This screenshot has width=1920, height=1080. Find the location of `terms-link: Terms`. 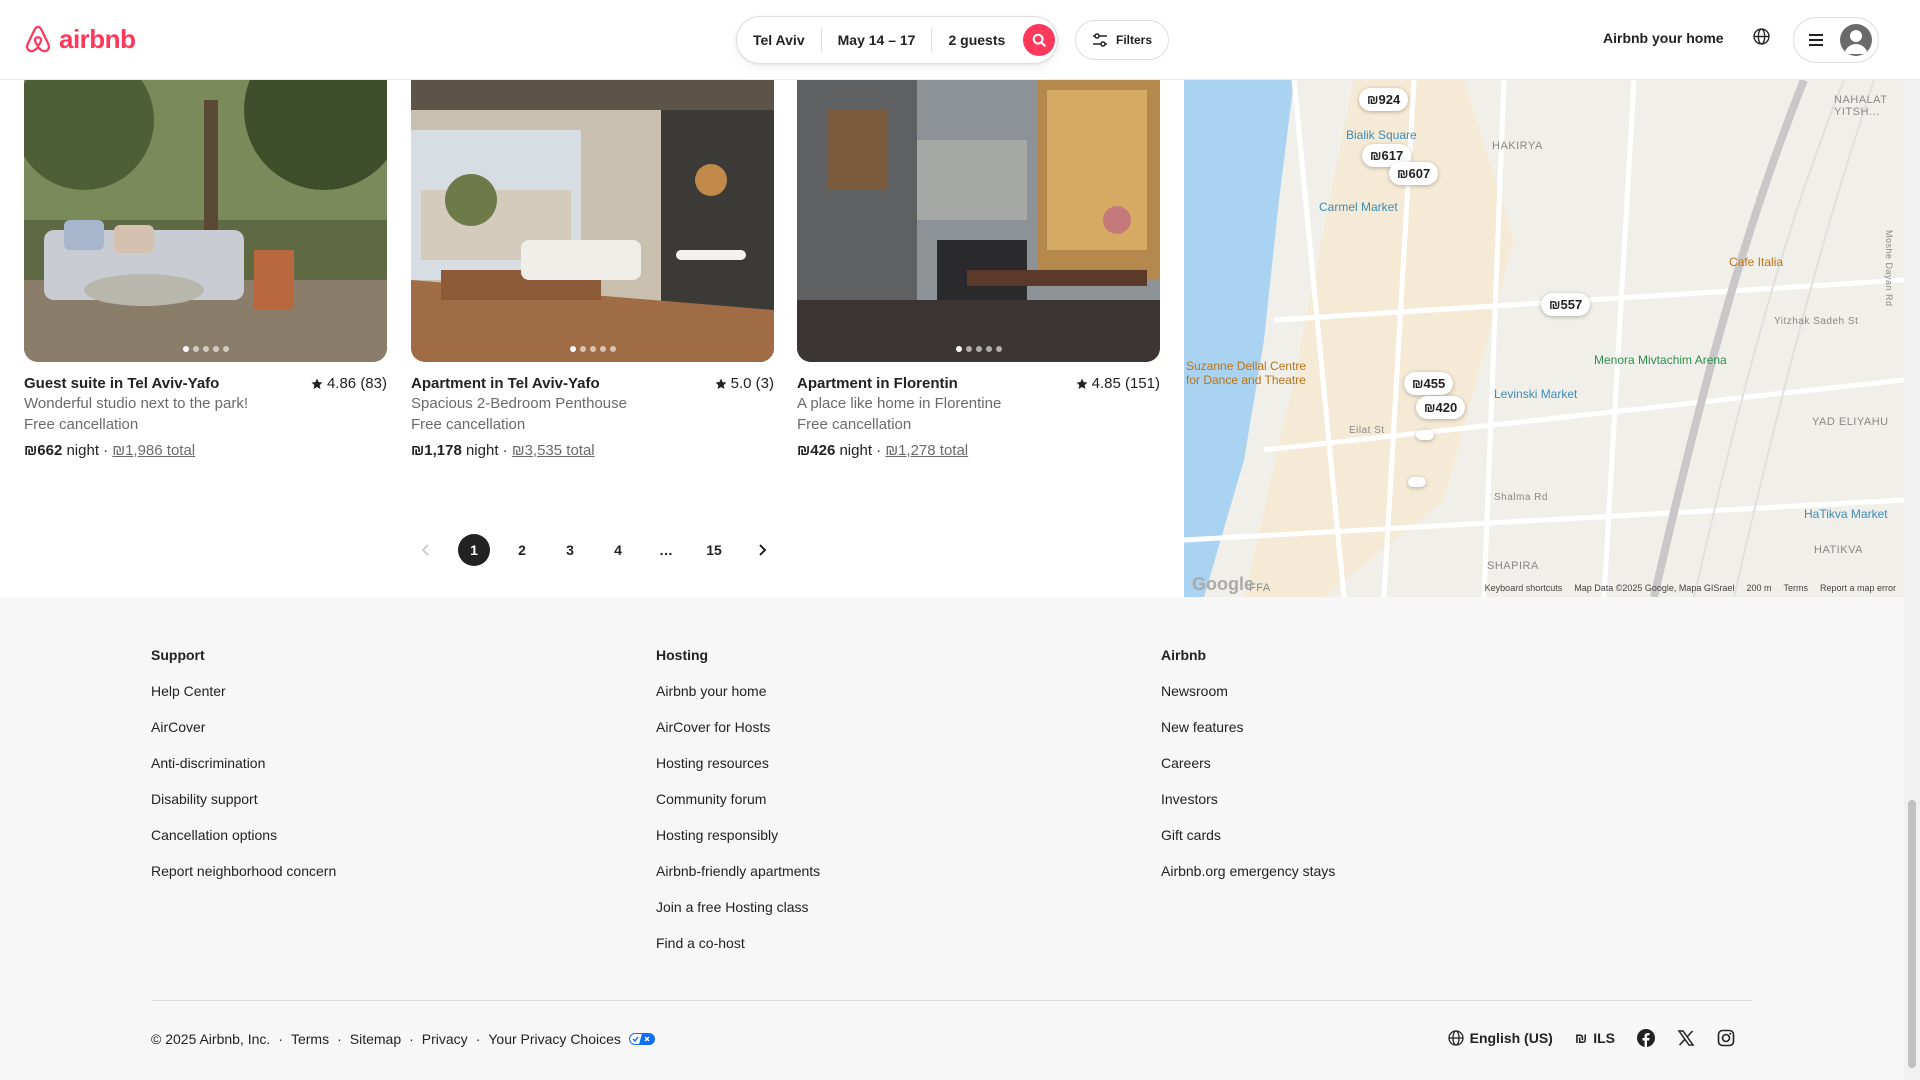

terms-link: Terms is located at coordinates (310, 1039).